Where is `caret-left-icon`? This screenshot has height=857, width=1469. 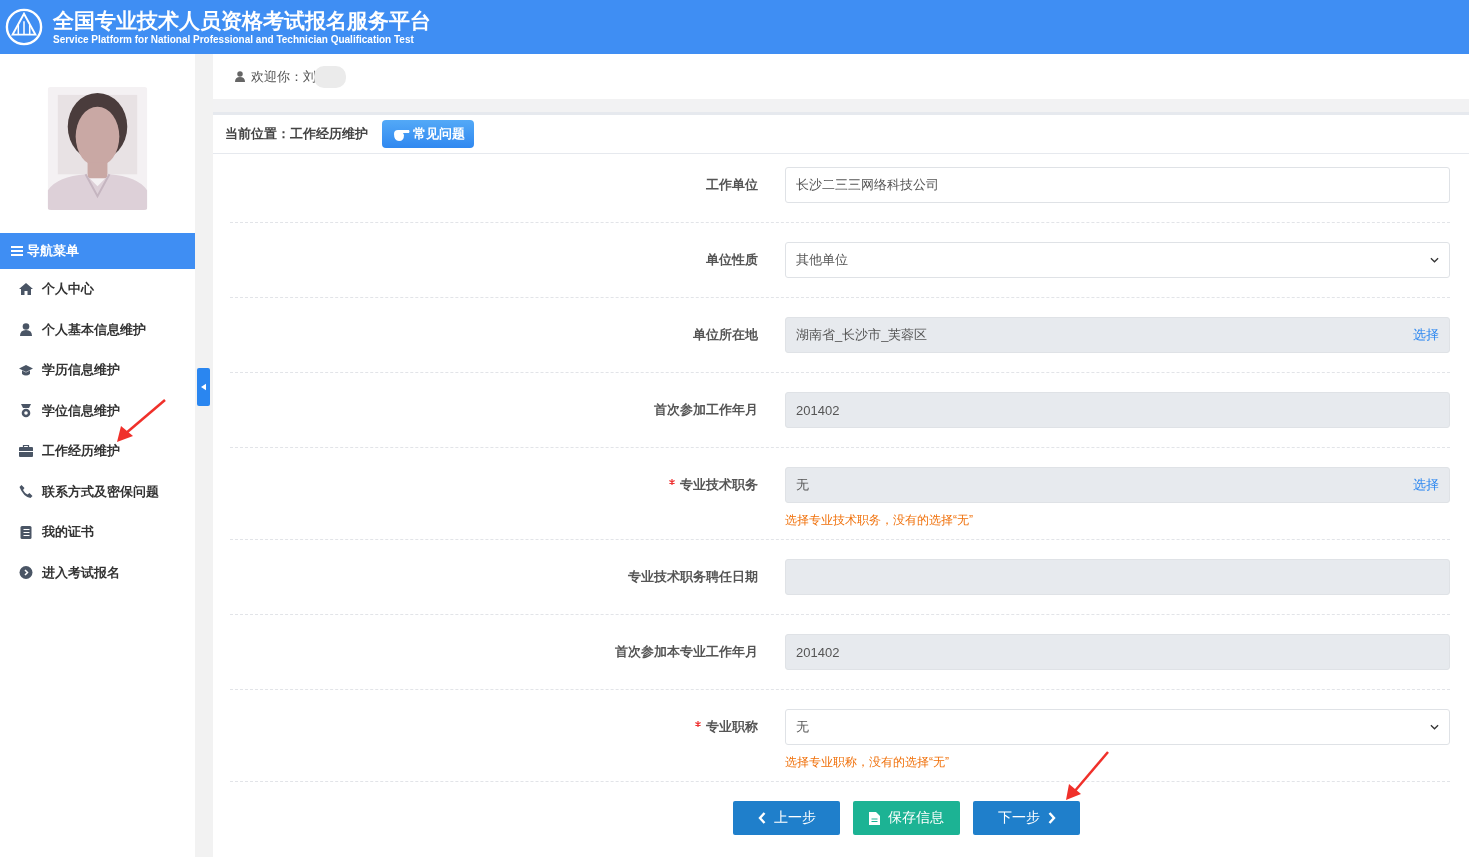 caret-left-icon is located at coordinates (203, 387).